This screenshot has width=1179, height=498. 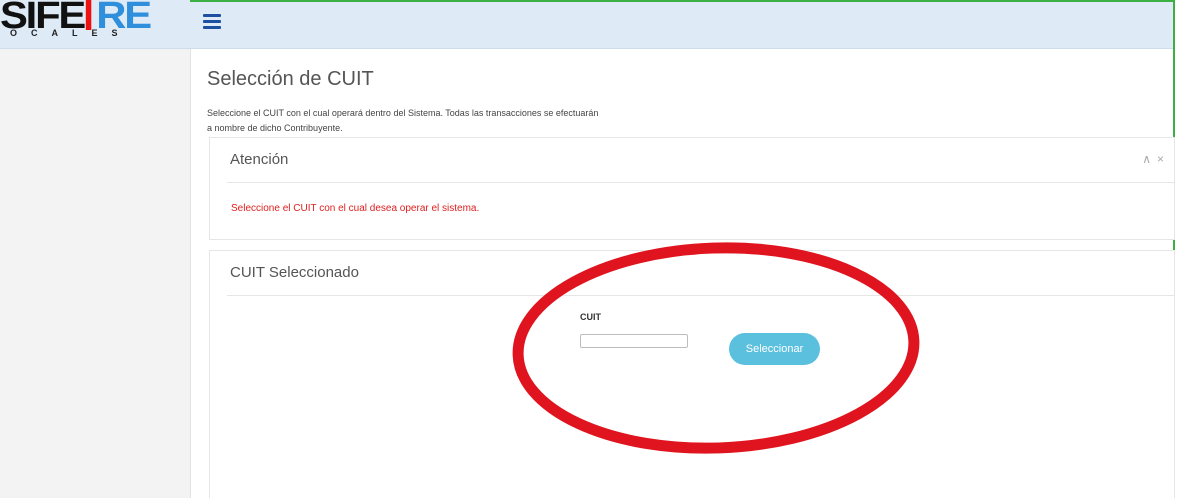 What do you see at coordinates (700, 160) in the screenshot?
I see `attention-panel-header: Atención ∧×` at bounding box center [700, 160].